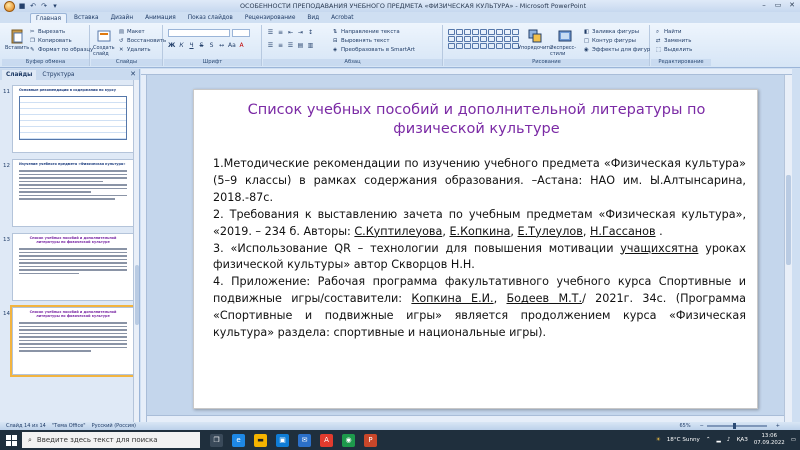 Image resolution: width=800 pixels, height=450 pixels. Describe the element at coordinates (535, 39) in the screenshot. I see `arrange-button: Упорядочить` at that location.